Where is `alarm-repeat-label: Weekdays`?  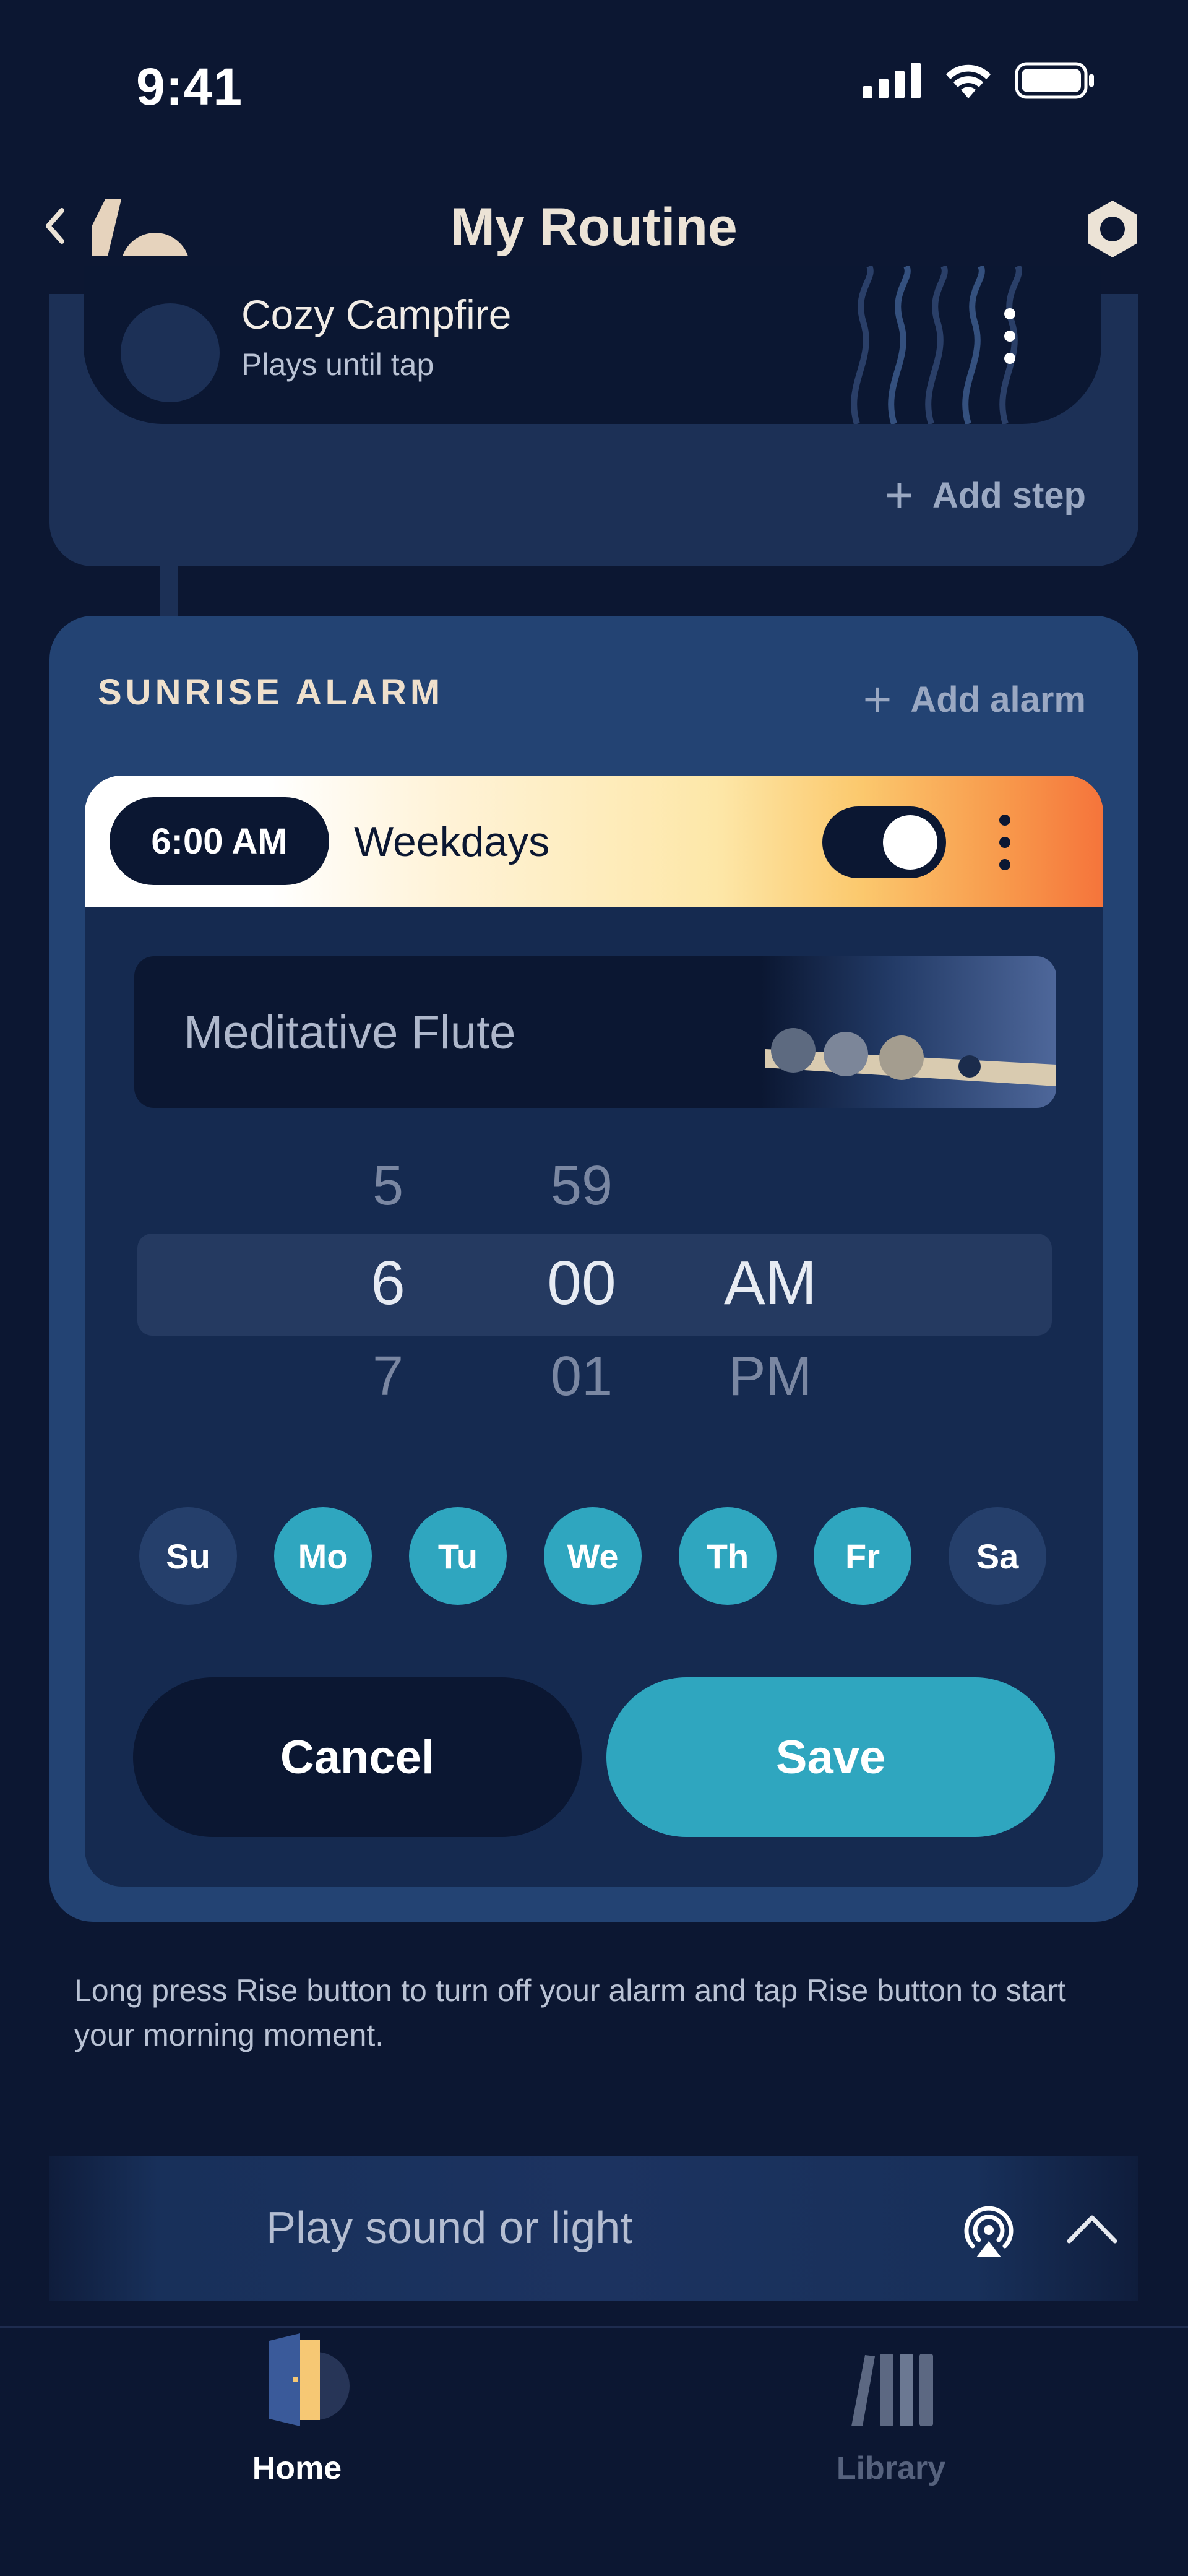
alarm-repeat-label: Weekdays is located at coordinates (452, 841).